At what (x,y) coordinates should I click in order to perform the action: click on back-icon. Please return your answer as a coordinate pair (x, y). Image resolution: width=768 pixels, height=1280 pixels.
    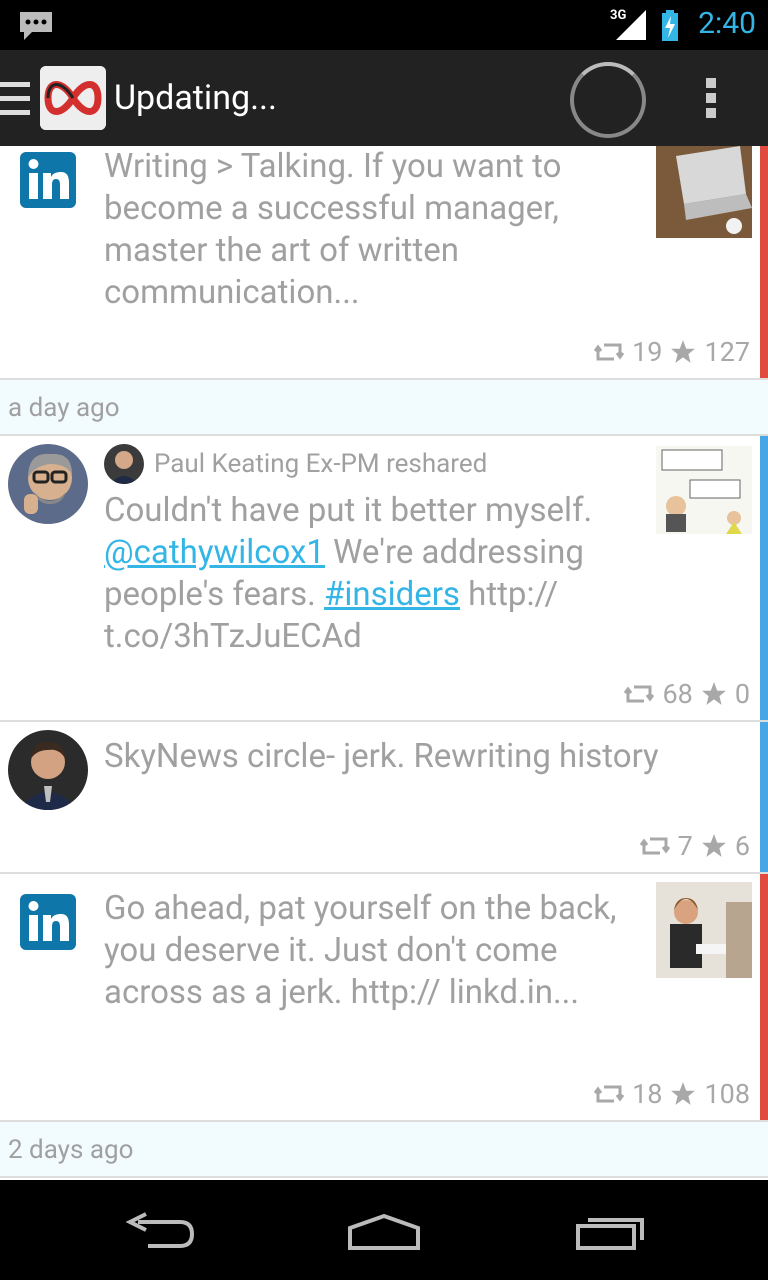
    Looking at the image, I should click on (160, 1232).